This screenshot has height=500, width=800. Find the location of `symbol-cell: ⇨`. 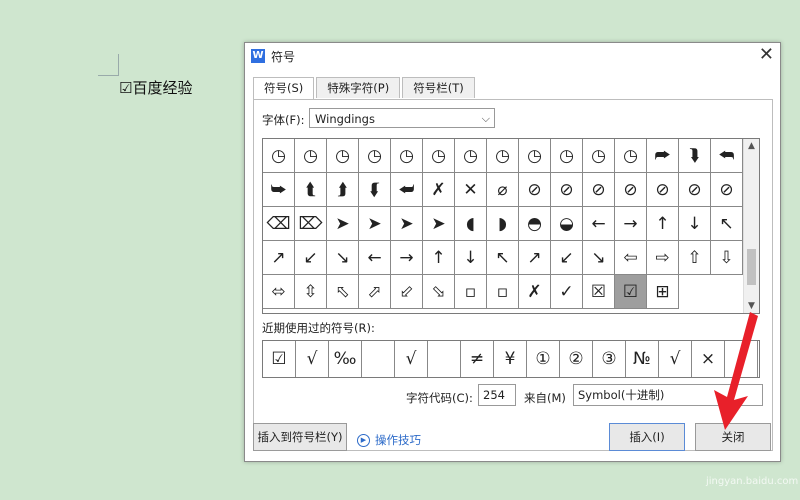

symbol-cell: ⇨ is located at coordinates (663, 258).